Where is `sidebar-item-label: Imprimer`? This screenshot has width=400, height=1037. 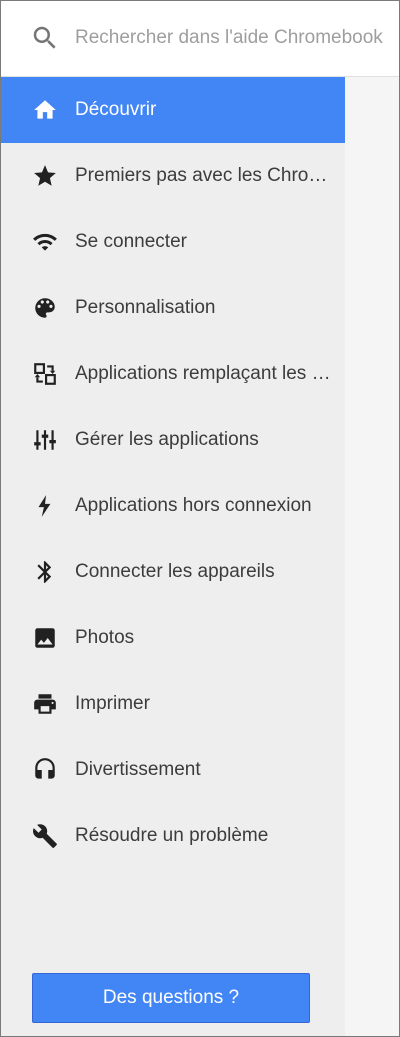 sidebar-item-label: Imprimer is located at coordinates (112, 703).